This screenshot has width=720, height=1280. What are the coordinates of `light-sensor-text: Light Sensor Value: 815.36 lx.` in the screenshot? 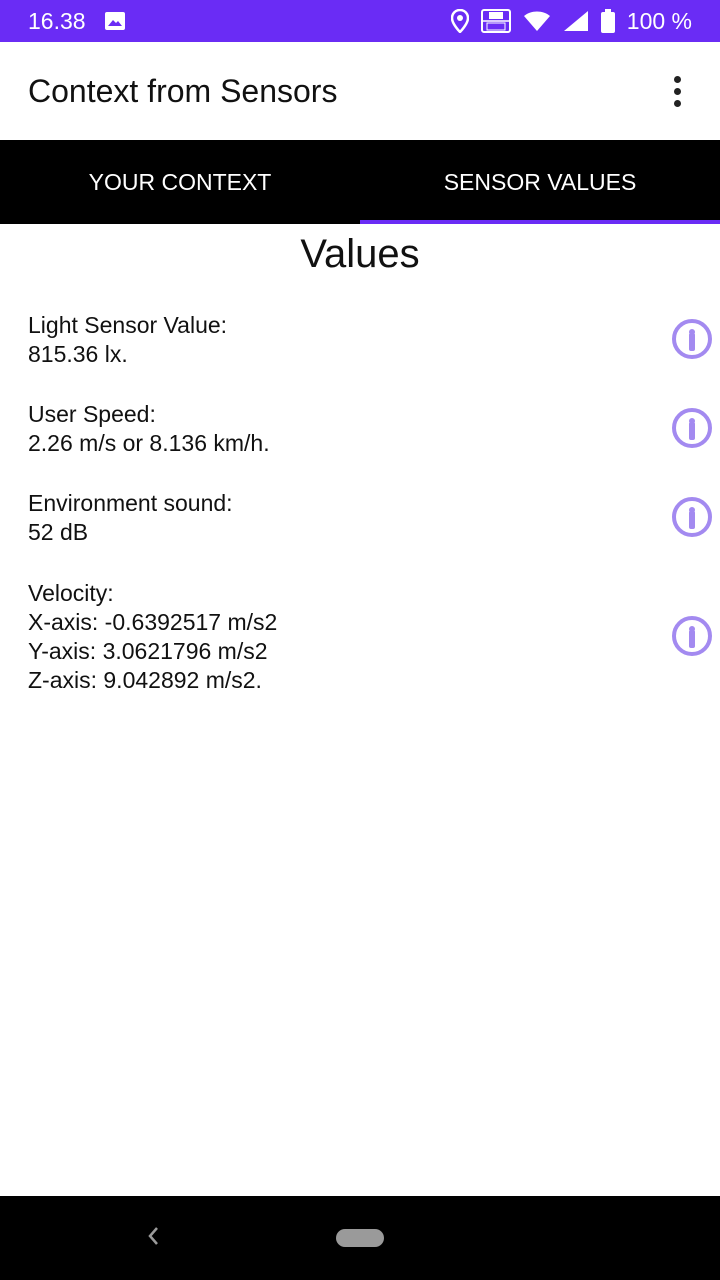 It's located at (328, 340).